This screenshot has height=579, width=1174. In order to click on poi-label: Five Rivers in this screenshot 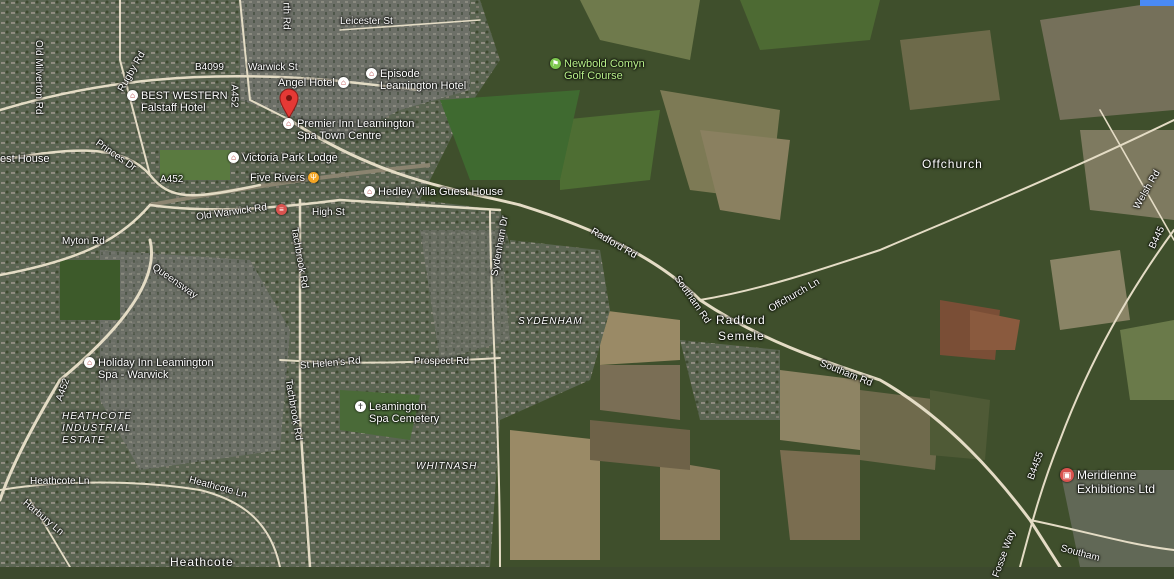, I will do `click(278, 178)`.